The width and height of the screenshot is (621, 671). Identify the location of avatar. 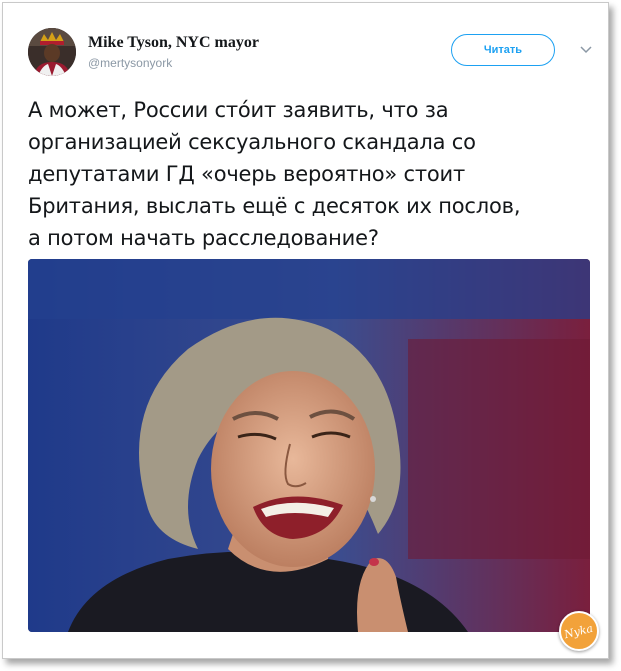
(52, 52).